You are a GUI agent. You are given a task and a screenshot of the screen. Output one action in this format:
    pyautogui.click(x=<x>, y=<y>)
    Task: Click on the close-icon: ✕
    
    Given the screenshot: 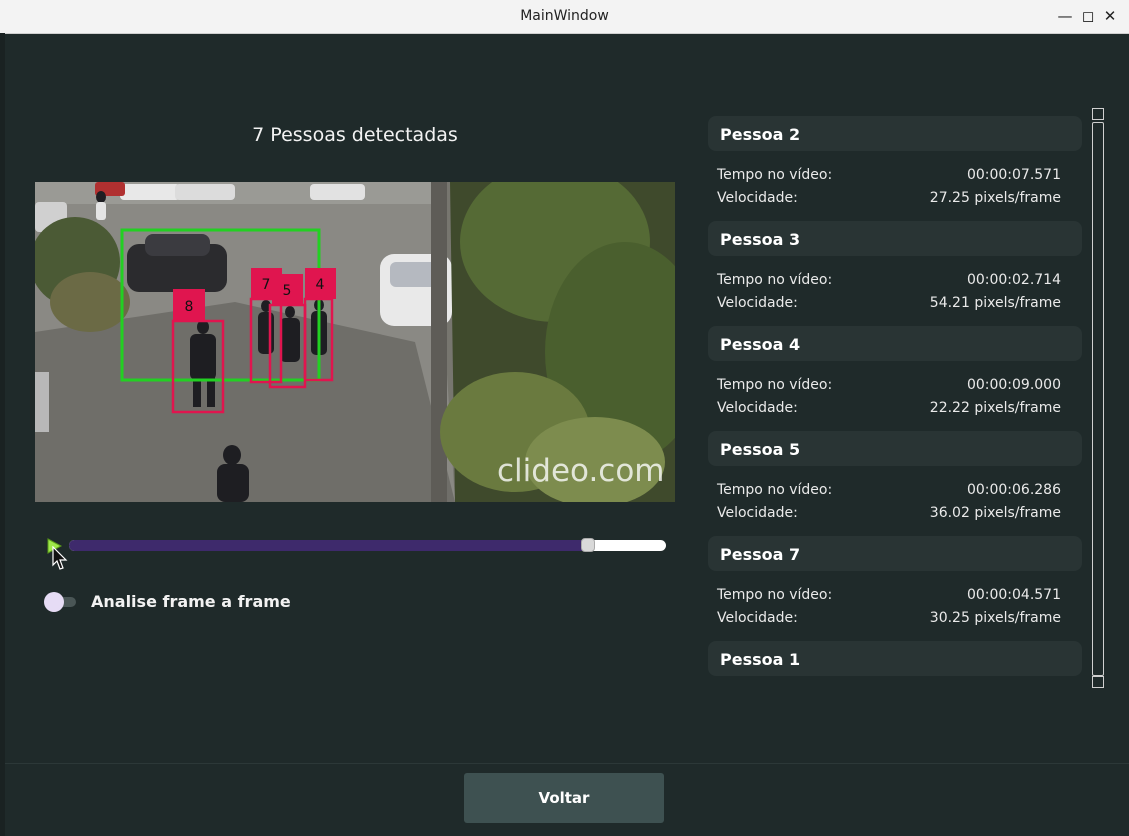 What is the action you would take?
    pyautogui.click(x=1110, y=16)
    